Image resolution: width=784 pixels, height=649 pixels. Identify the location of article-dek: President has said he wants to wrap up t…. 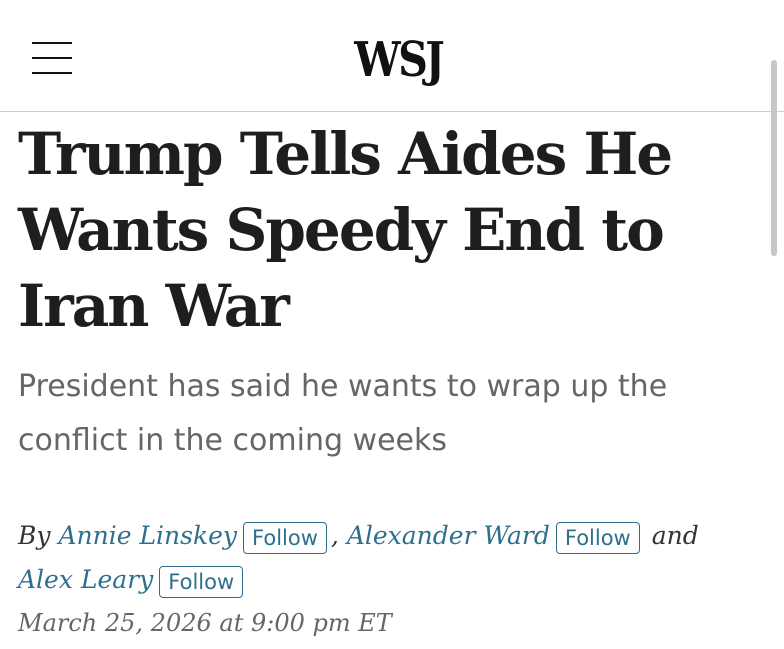
(343, 413).